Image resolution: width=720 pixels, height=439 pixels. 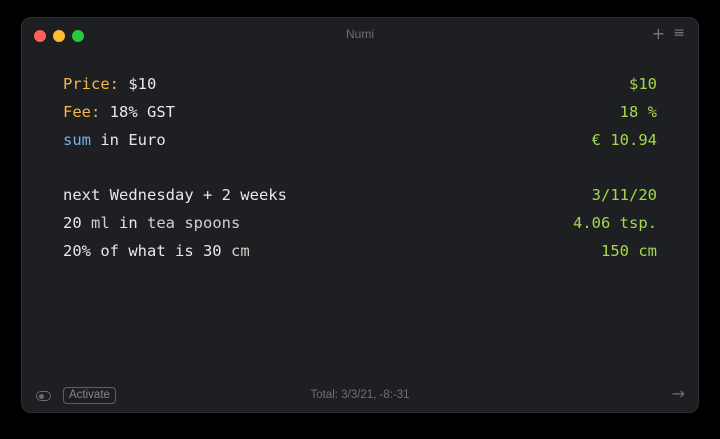 I want to click on expression-text: in Euro, so click(x=128, y=140).